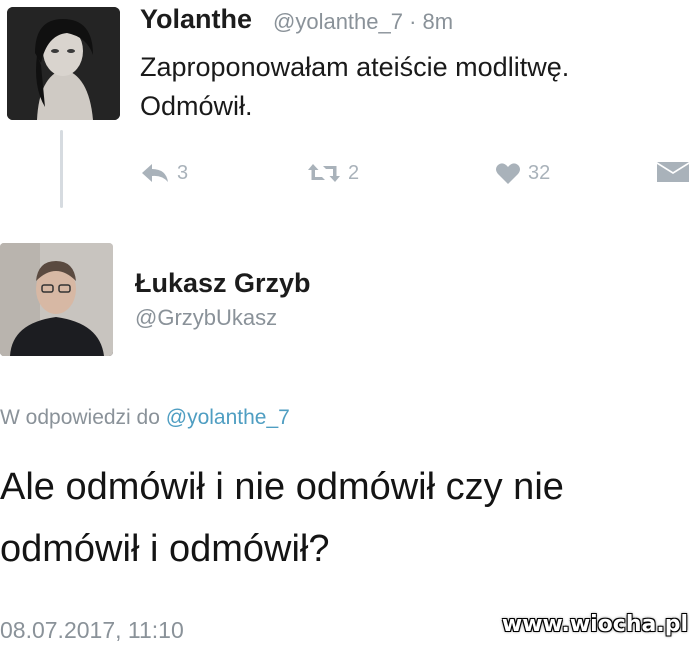 This screenshot has width=700, height=651. Describe the element at coordinates (165, 549) in the screenshot. I see `tweet2-text-line: odmówił i odmówił?` at that location.